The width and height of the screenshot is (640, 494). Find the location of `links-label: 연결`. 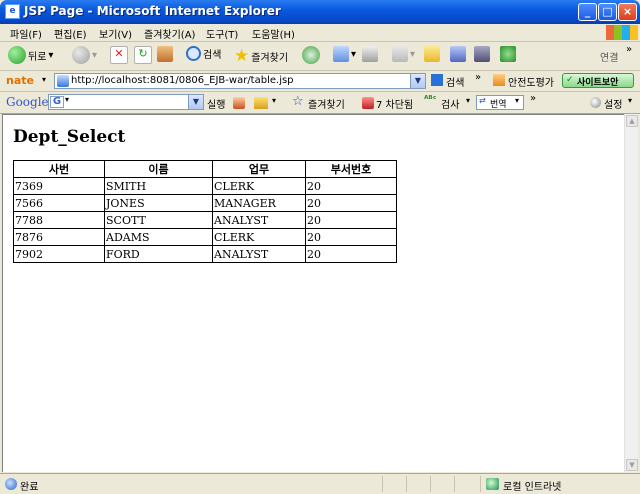

links-label: 연결 is located at coordinates (609, 59).